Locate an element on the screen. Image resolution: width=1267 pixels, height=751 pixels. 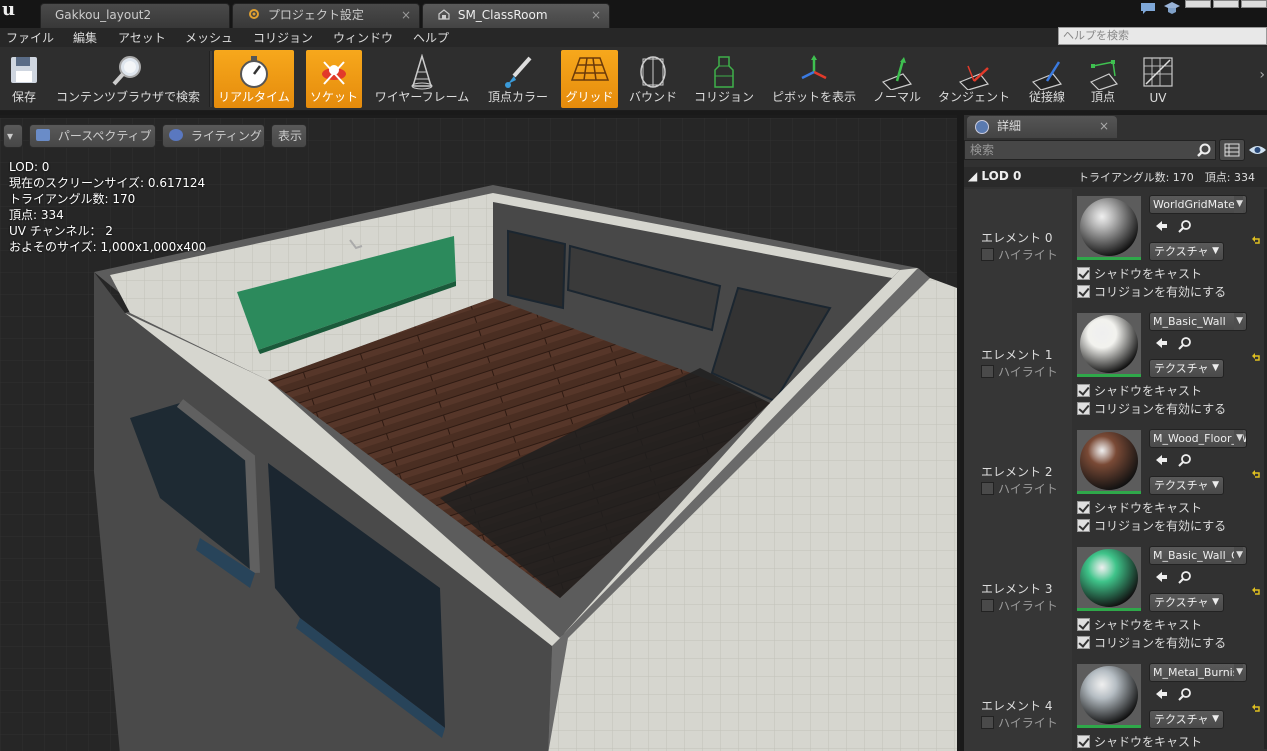
close-window-button is located at coordinates (1254, 4).